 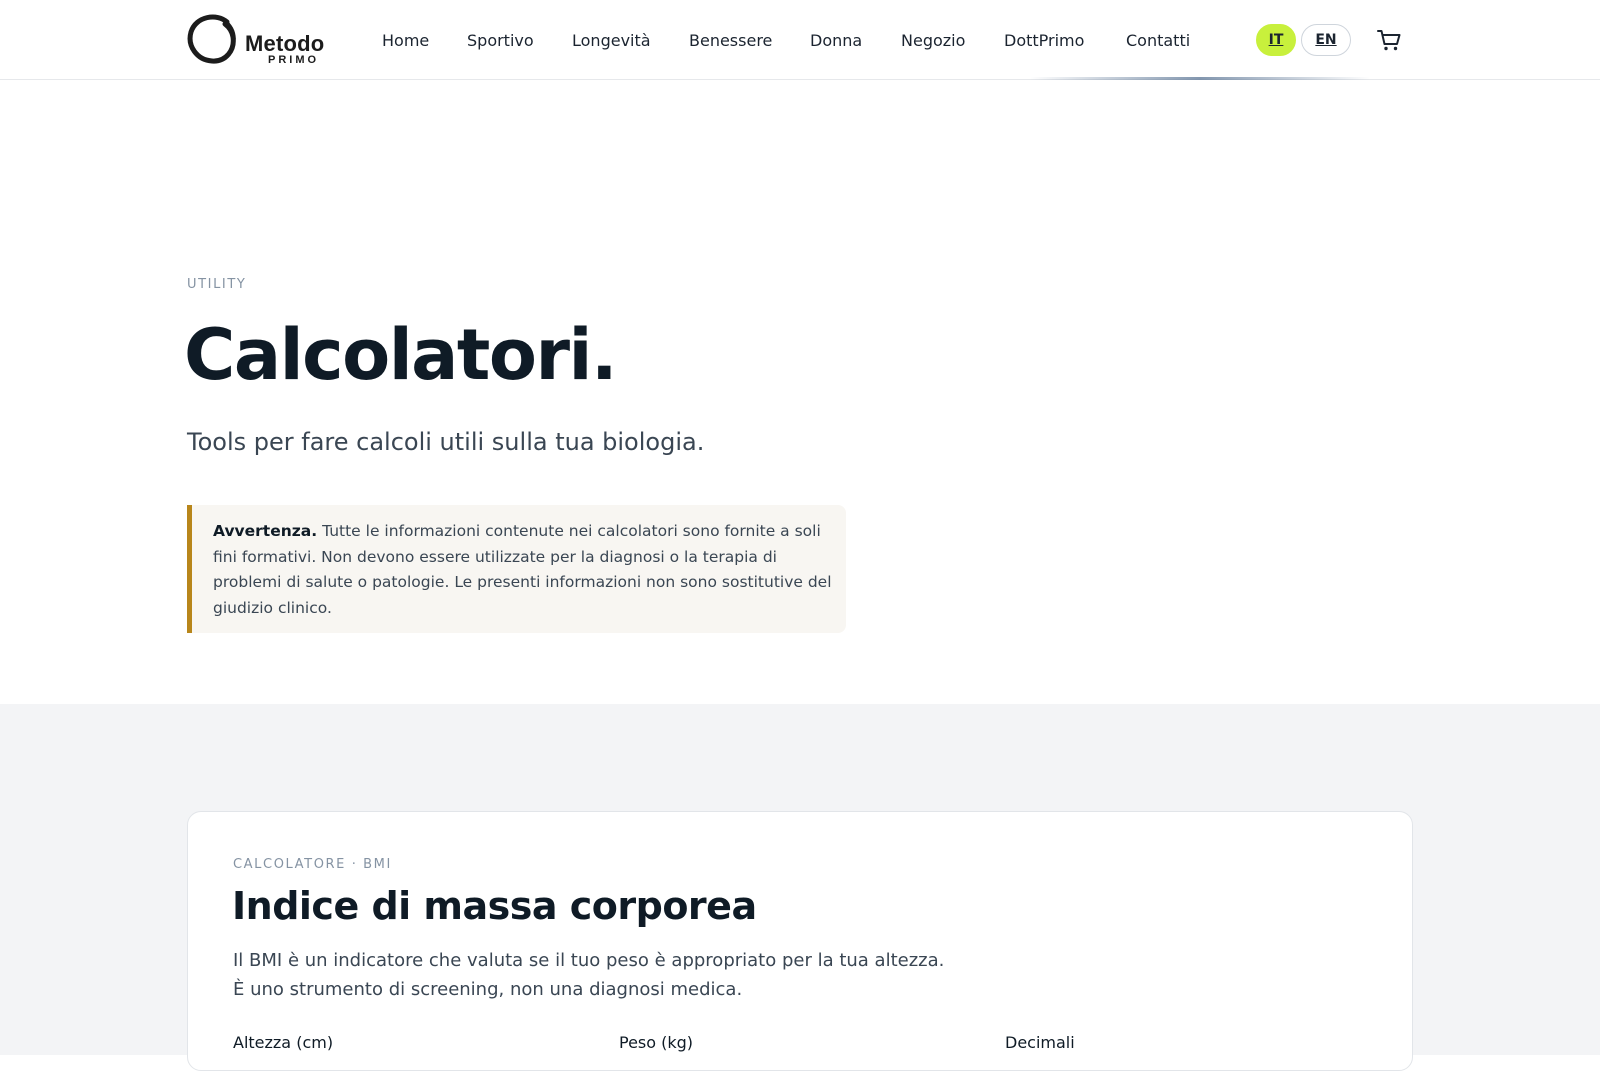 I want to click on nav-dottprimo: DottPrimo, so click(x=1044, y=40).